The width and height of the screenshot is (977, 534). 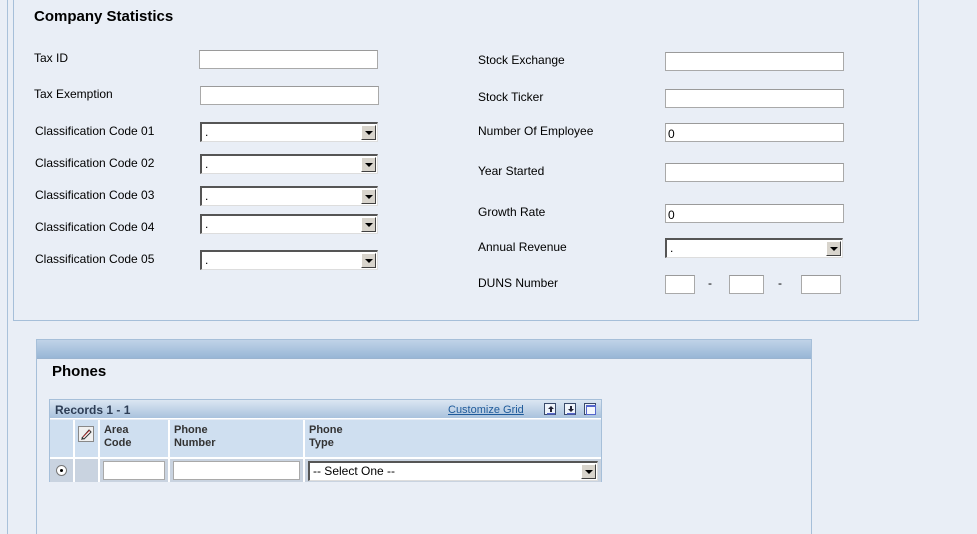 I want to click on classification-code-03-label: Classification Code 03, so click(x=95, y=195).